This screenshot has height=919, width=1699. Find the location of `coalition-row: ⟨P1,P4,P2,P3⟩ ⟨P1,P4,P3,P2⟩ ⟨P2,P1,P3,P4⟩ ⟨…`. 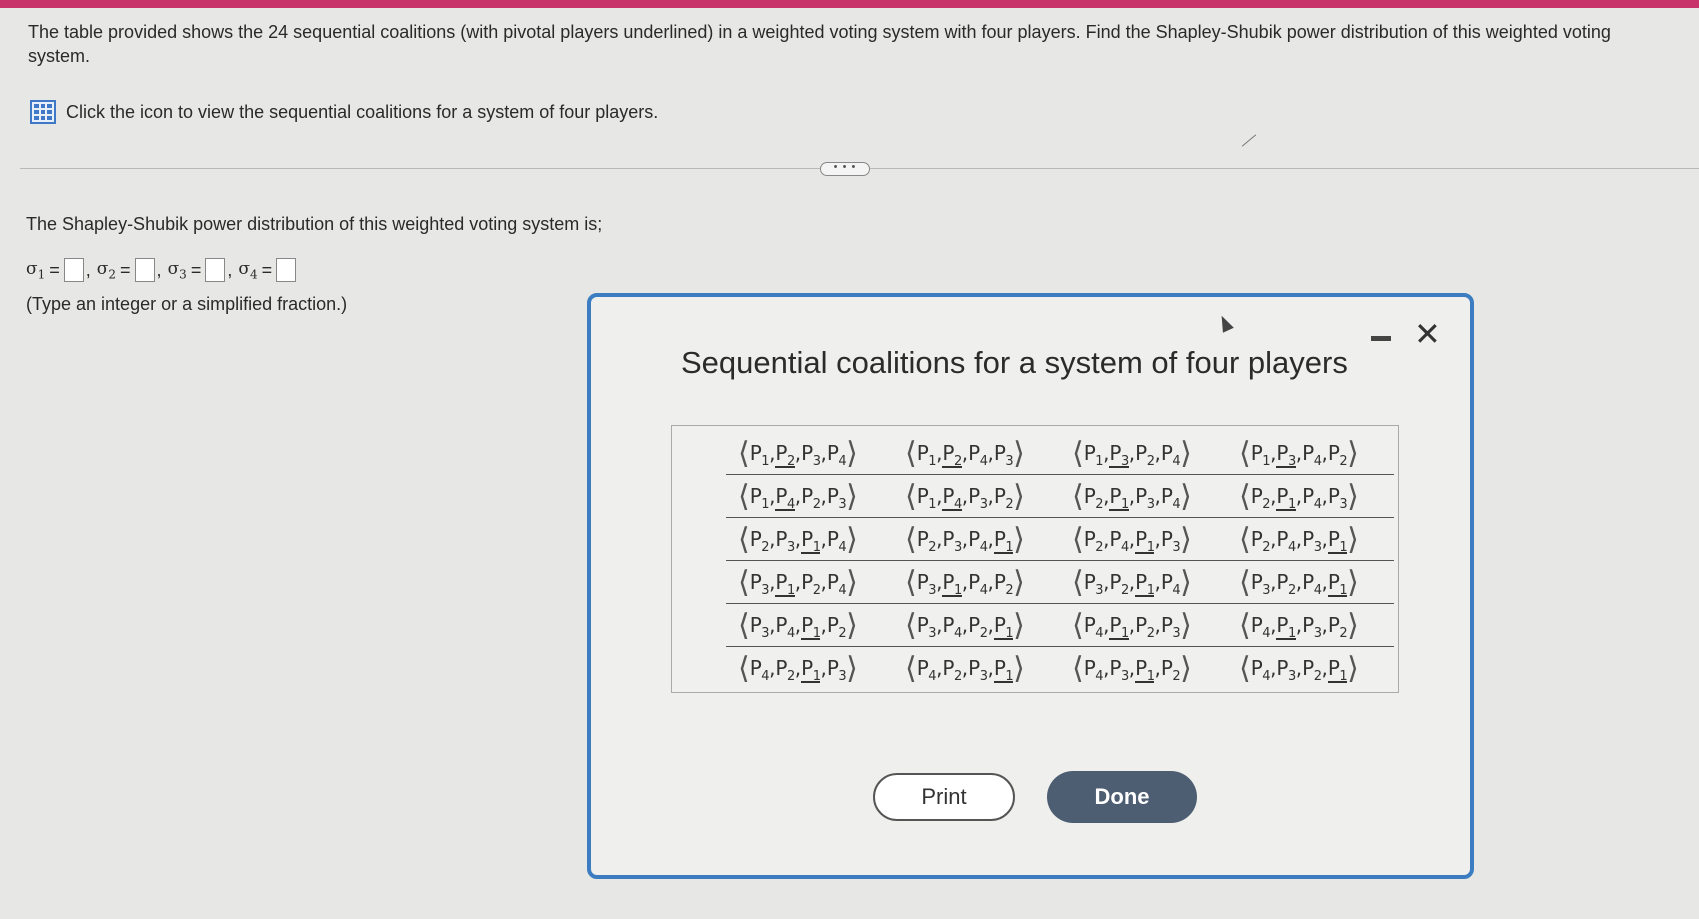

coalition-row: ⟨P1,P4,P2,P3⟩ ⟨P1,P4,P3,P2⟩ ⟨P2,P1,P3,P4⟩ ⟨… is located at coordinates (1060, 496).